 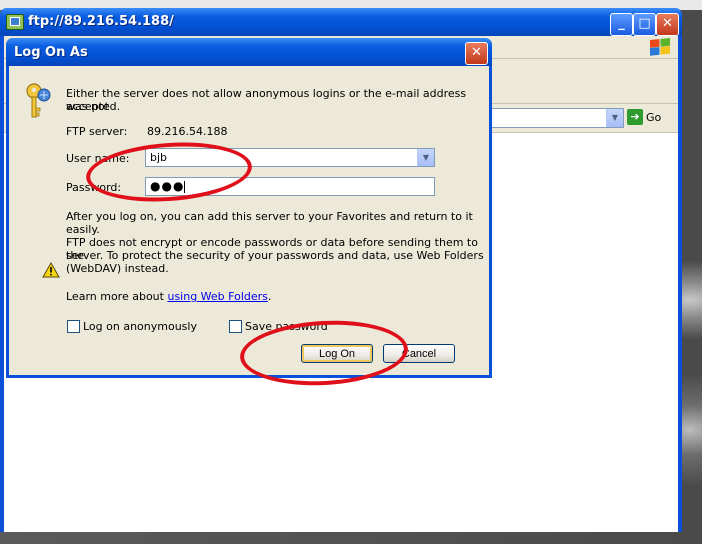 What do you see at coordinates (341, 22) in the screenshot?
I see `explorer-title-bar: ftp://89.216.54.188/ _ □ ✕` at bounding box center [341, 22].